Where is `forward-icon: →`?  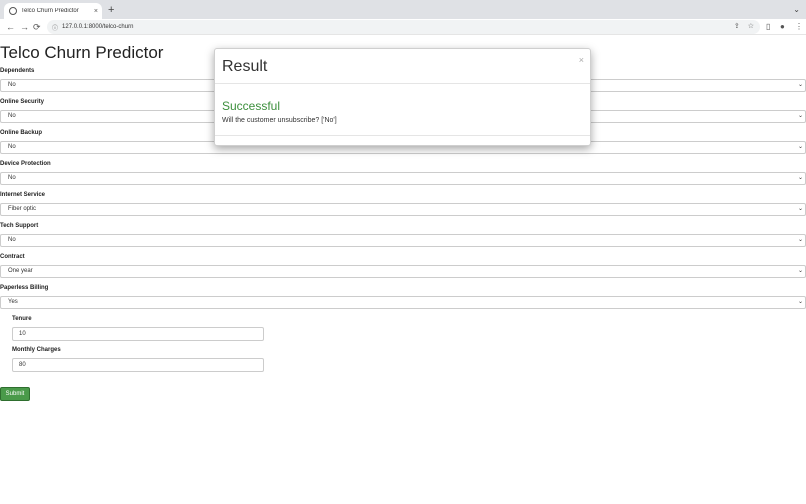
forward-icon: → is located at coordinates (24, 27).